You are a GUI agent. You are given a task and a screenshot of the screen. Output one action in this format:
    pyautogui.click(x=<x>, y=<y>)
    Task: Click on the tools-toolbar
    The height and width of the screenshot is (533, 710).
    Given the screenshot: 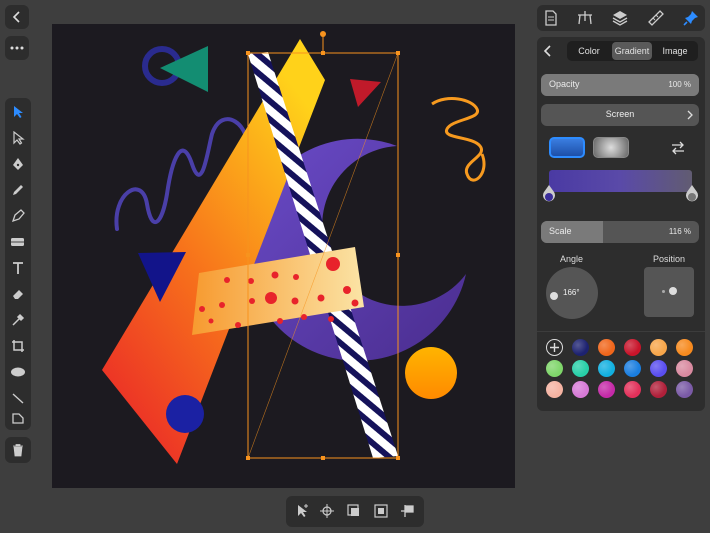 What is the action you would take?
    pyautogui.click(x=18, y=264)
    